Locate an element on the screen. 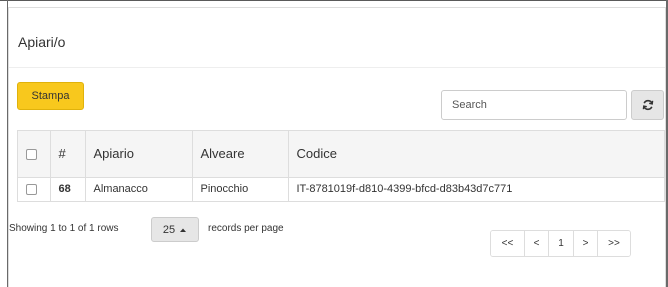  header-number: # is located at coordinates (68, 154).